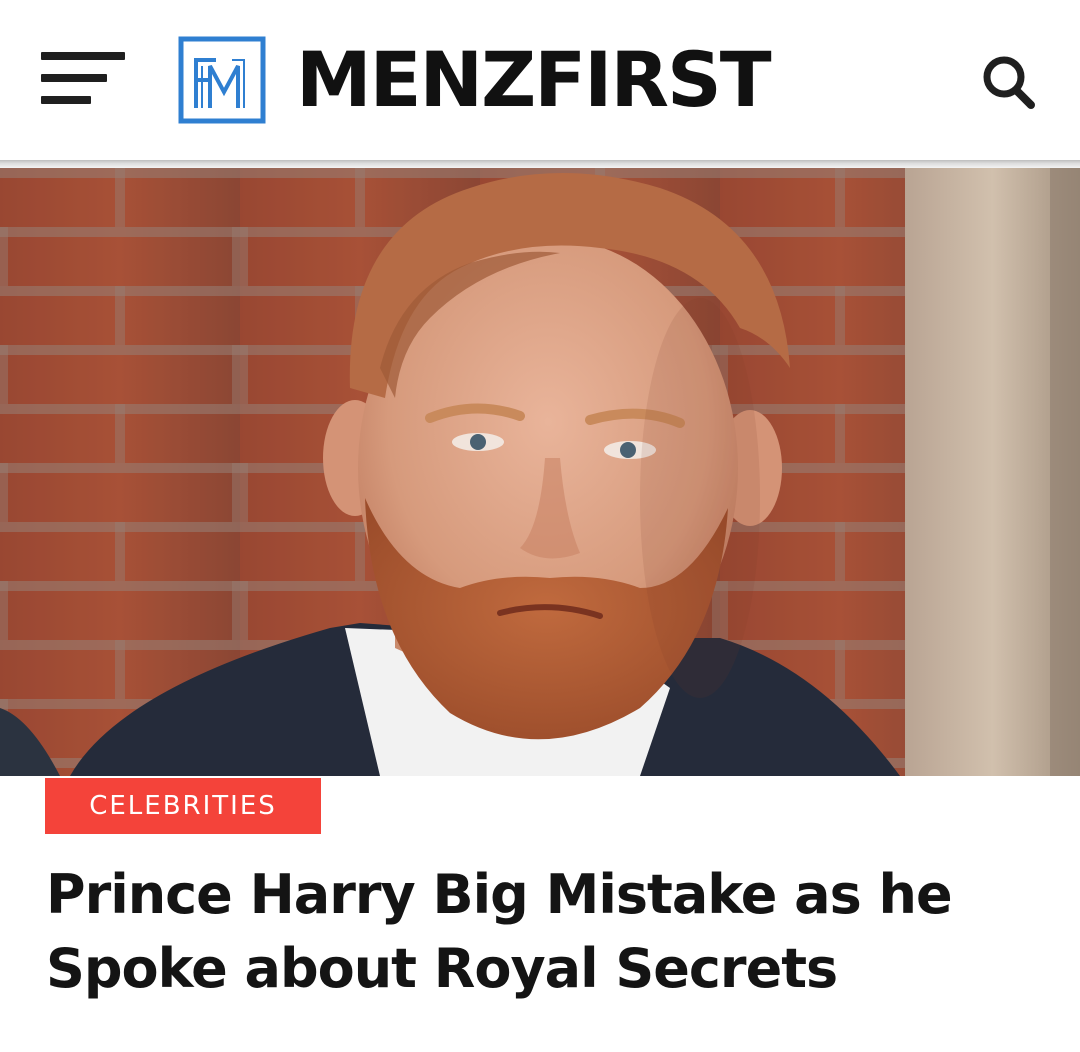 The height and width of the screenshot is (1052, 1080). I want to click on search-icon, so click(1010, 82).